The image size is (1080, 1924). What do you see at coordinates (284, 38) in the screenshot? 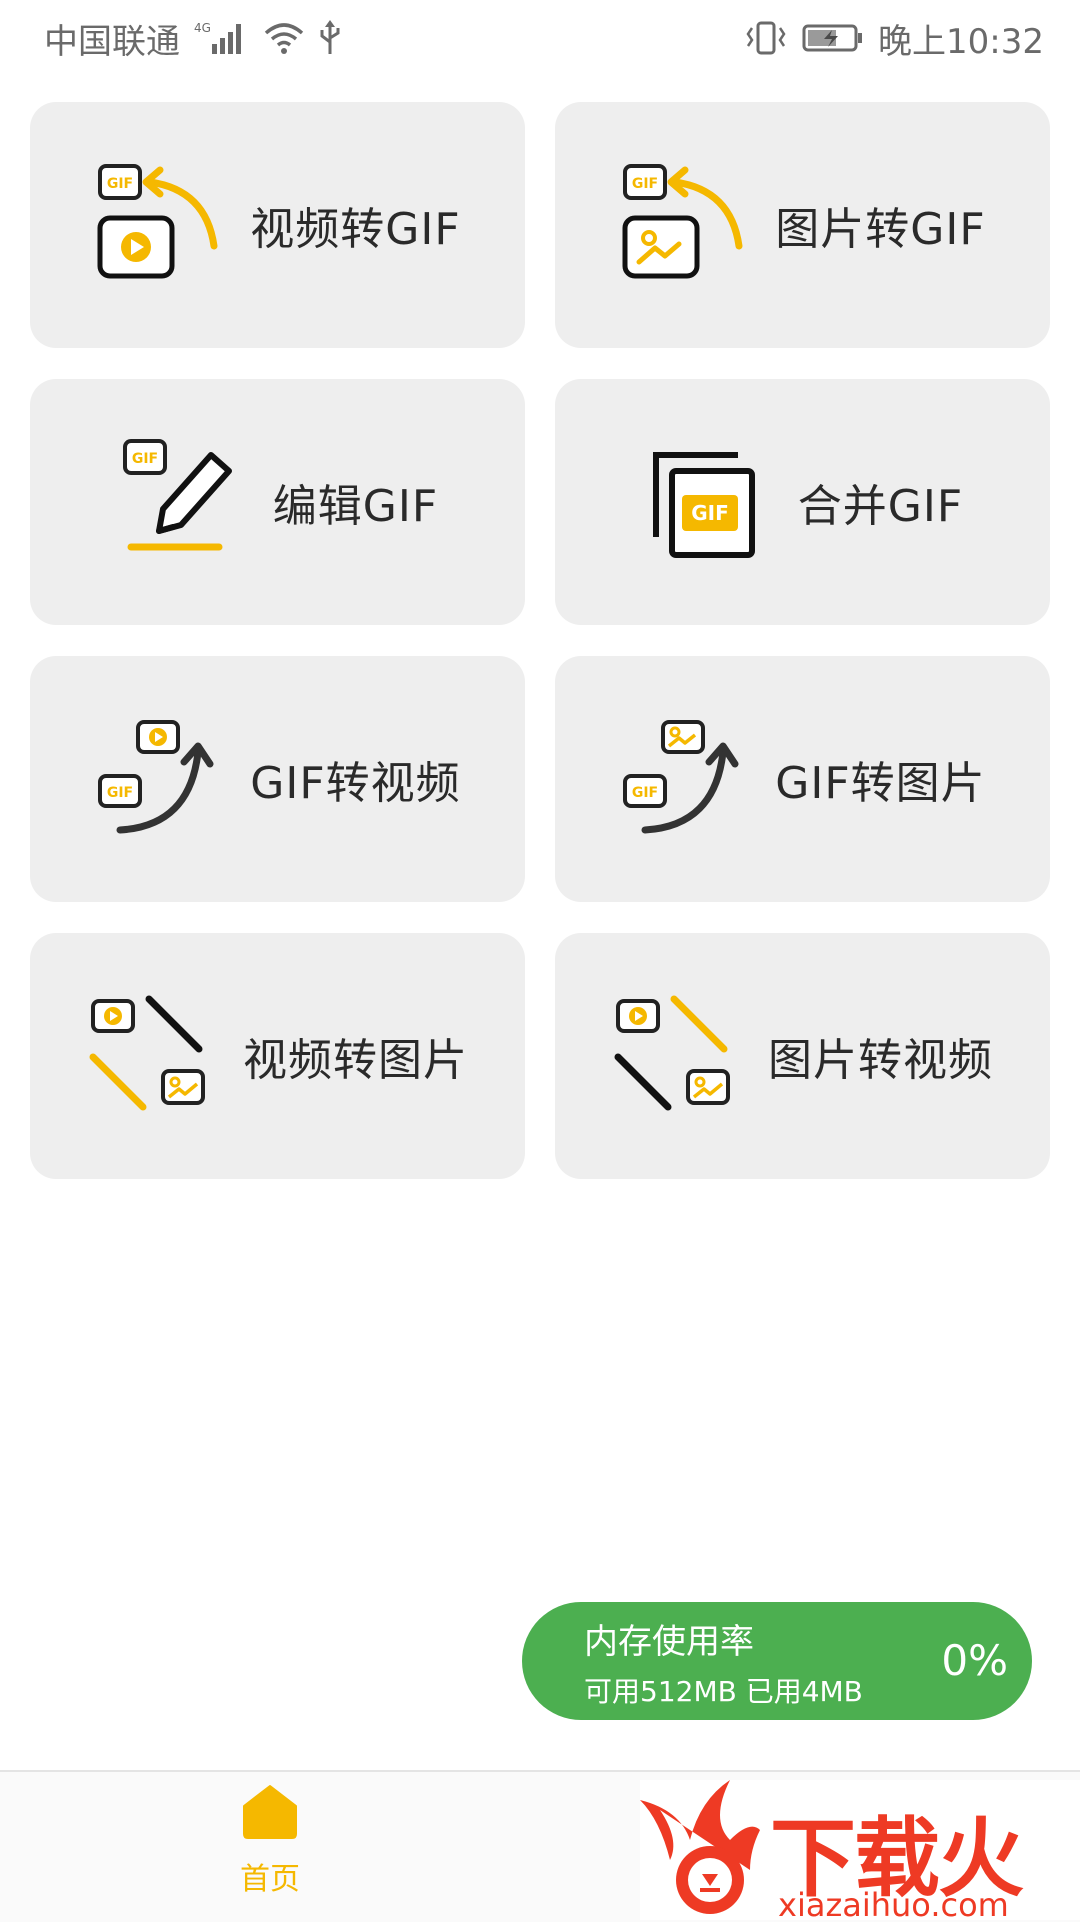
I see `wifi-icon` at bounding box center [284, 38].